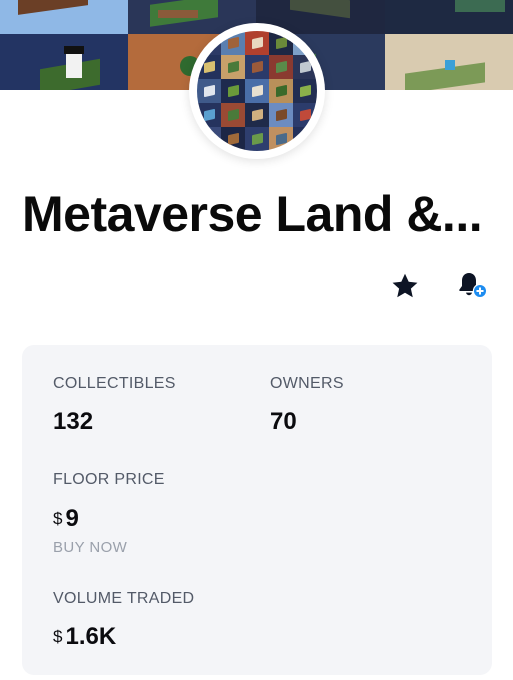  Describe the element at coordinates (307, 383) in the screenshot. I see `owners-label: OWNERS` at that location.